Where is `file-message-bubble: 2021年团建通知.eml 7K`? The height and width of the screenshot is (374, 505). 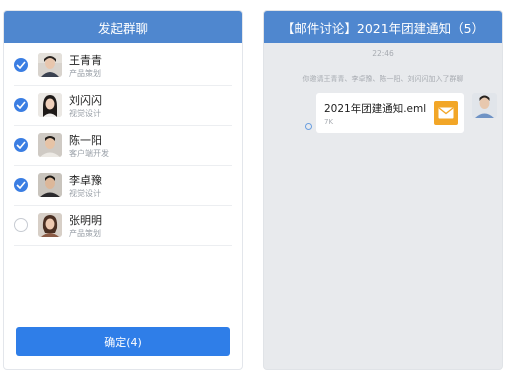 file-message-bubble: 2021年团建通知.eml 7K is located at coordinates (390, 113).